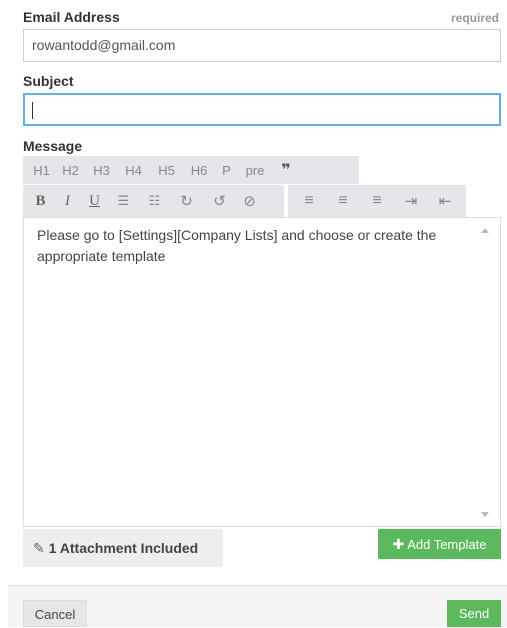 The image size is (507, 628). Describe the element at coordinates (249, 201) in the screenshot. I see `clear-format-icon: ⊘` at that location.